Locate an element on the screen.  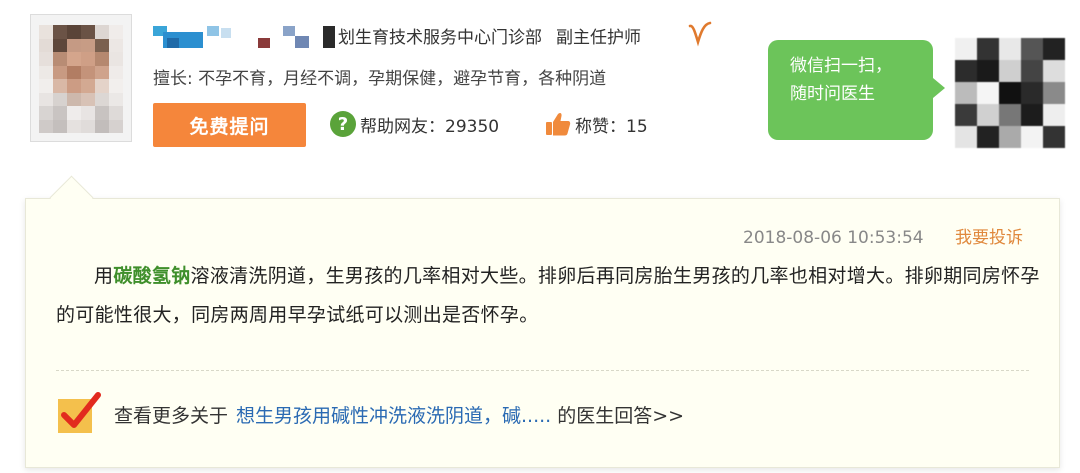
answer-keyword-link: 碳酸氢钠 is located at coordinates (151, 276).